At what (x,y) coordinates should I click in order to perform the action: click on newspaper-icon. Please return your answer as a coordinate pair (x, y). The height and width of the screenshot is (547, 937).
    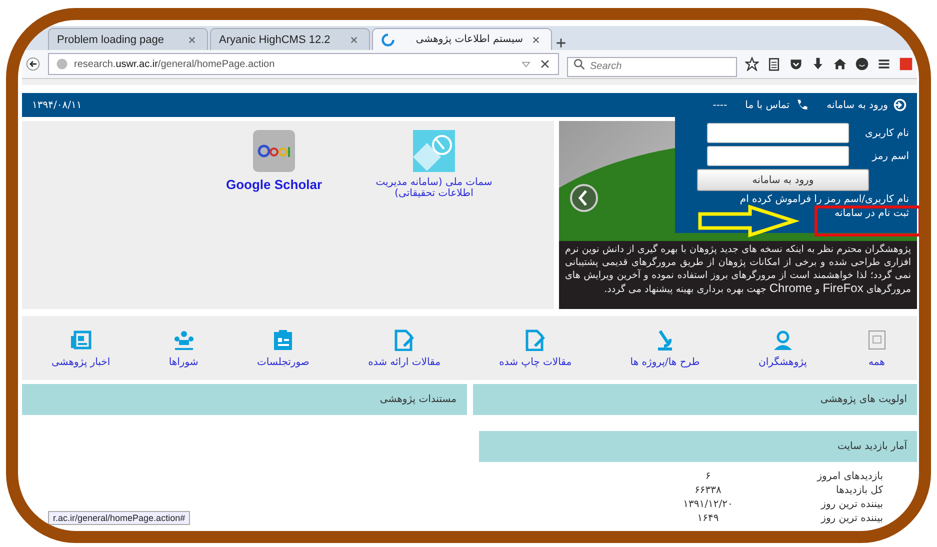
    Looking at the image, I should click on (81, 339).